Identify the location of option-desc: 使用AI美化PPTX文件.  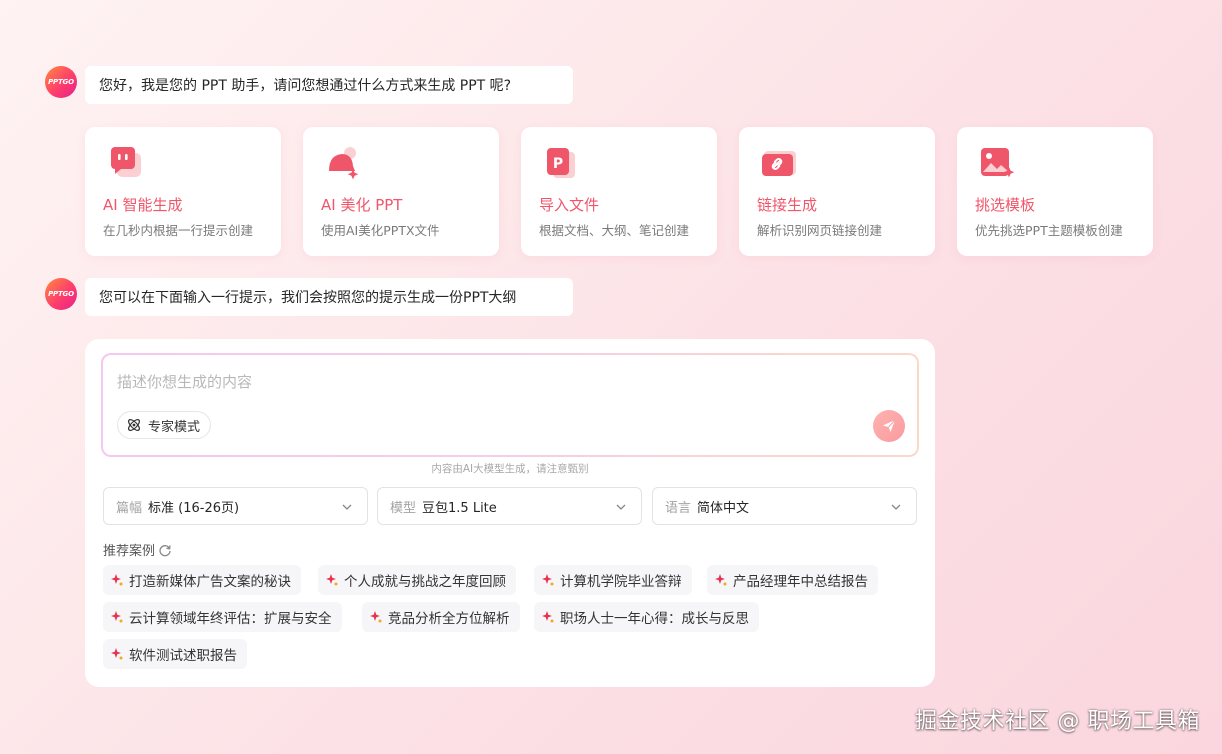
(380, 230).